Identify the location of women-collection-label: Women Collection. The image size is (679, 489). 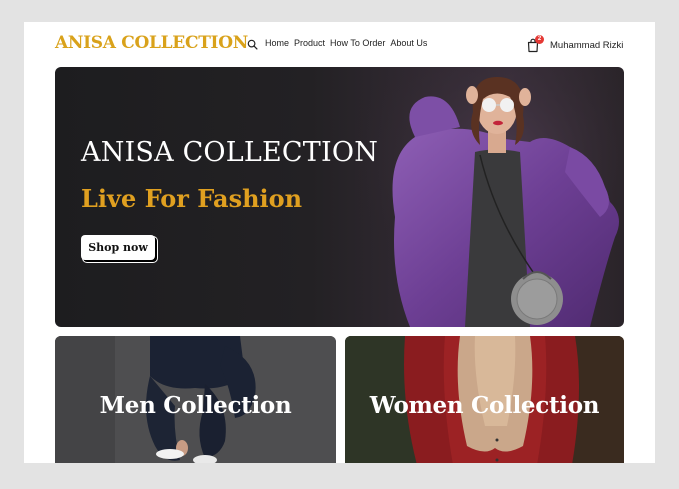
(484, 405).